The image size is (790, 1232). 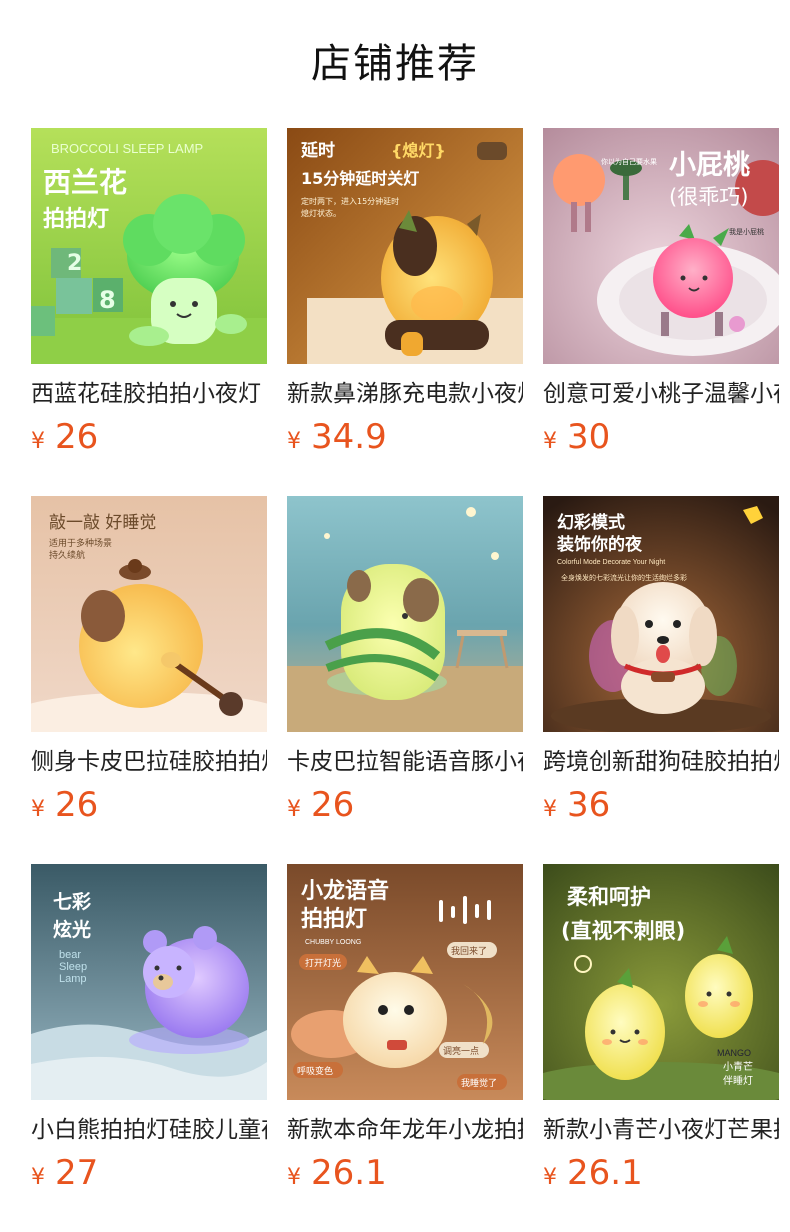 I want to click on price-value: 27, so click(x=77, y=1173).